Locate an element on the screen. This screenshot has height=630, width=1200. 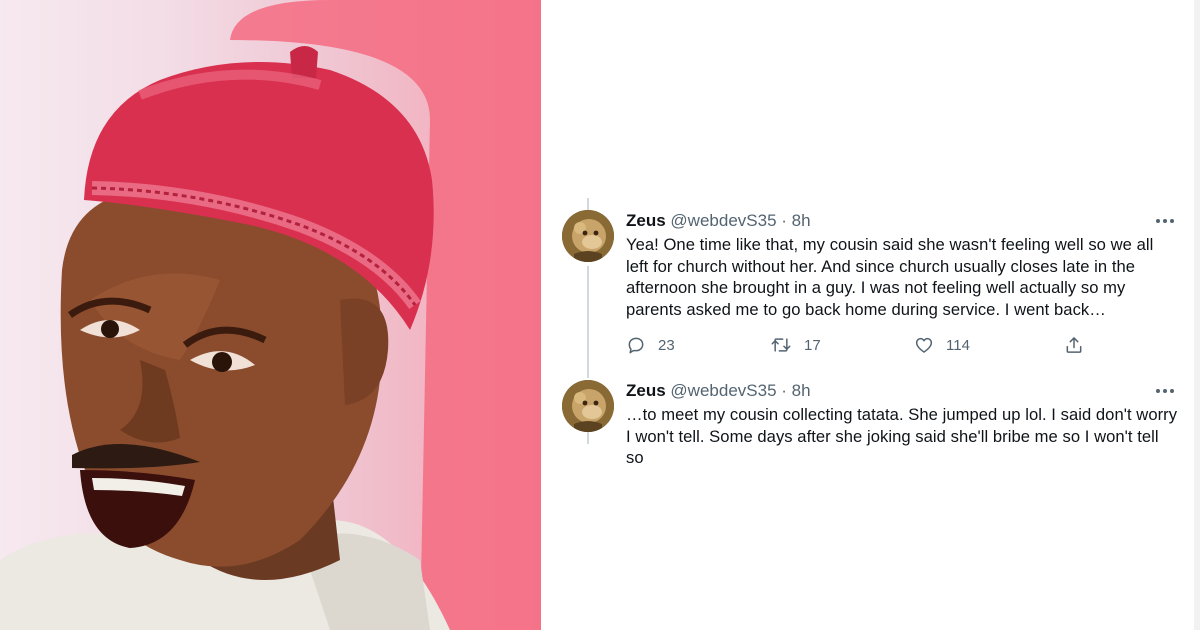
share-button is located at coordinates (1074, 345).